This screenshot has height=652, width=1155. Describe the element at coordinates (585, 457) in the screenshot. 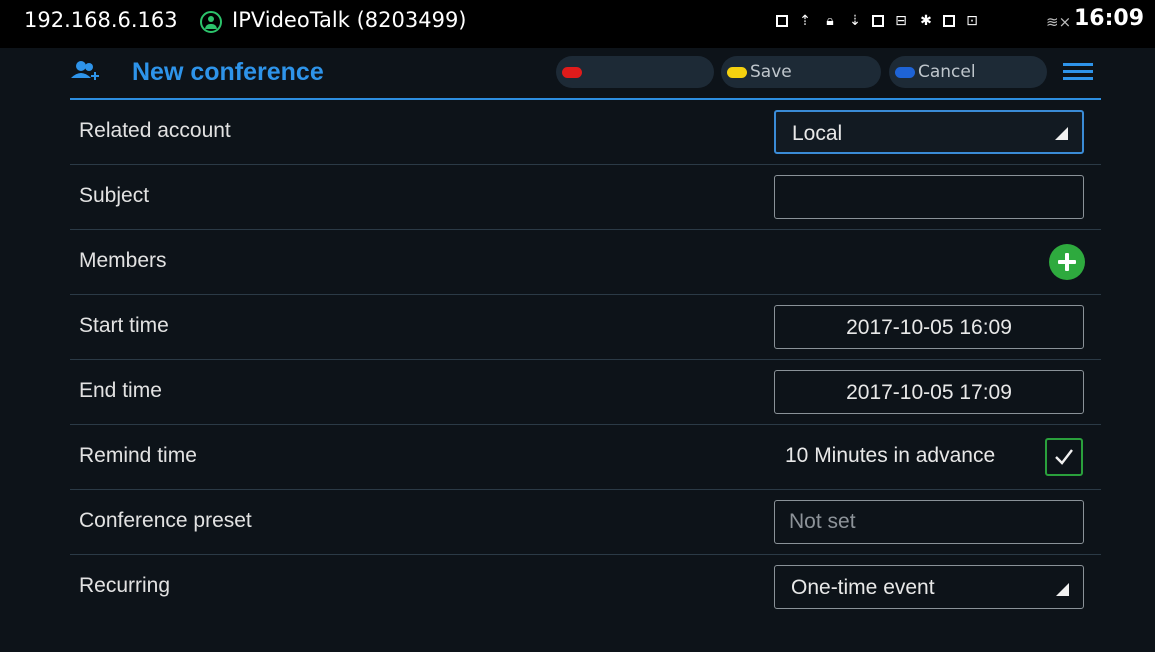

I see `row-remind-time: Remind time 10 Minutes in advance` at that location.